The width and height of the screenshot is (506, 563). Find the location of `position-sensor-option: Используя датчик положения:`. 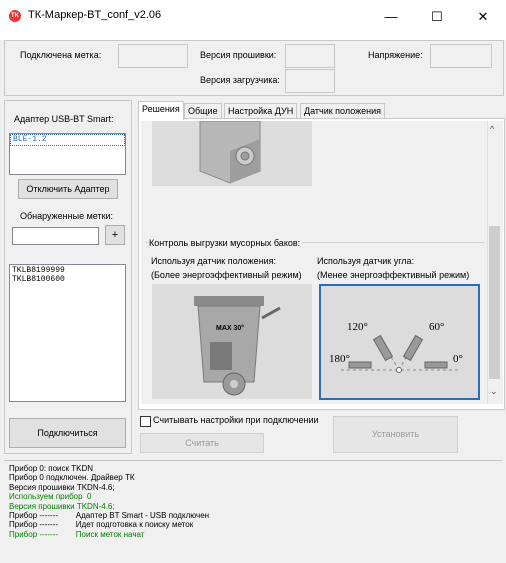

position-sensor-option: Используя датчик положения: is located at coordinates (214, 261).